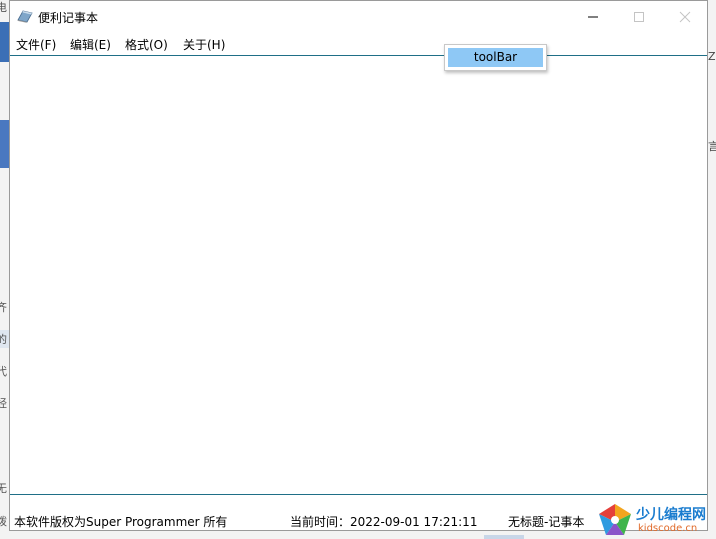  I want to click on background-text-fragment: Z, so click(712, 56).